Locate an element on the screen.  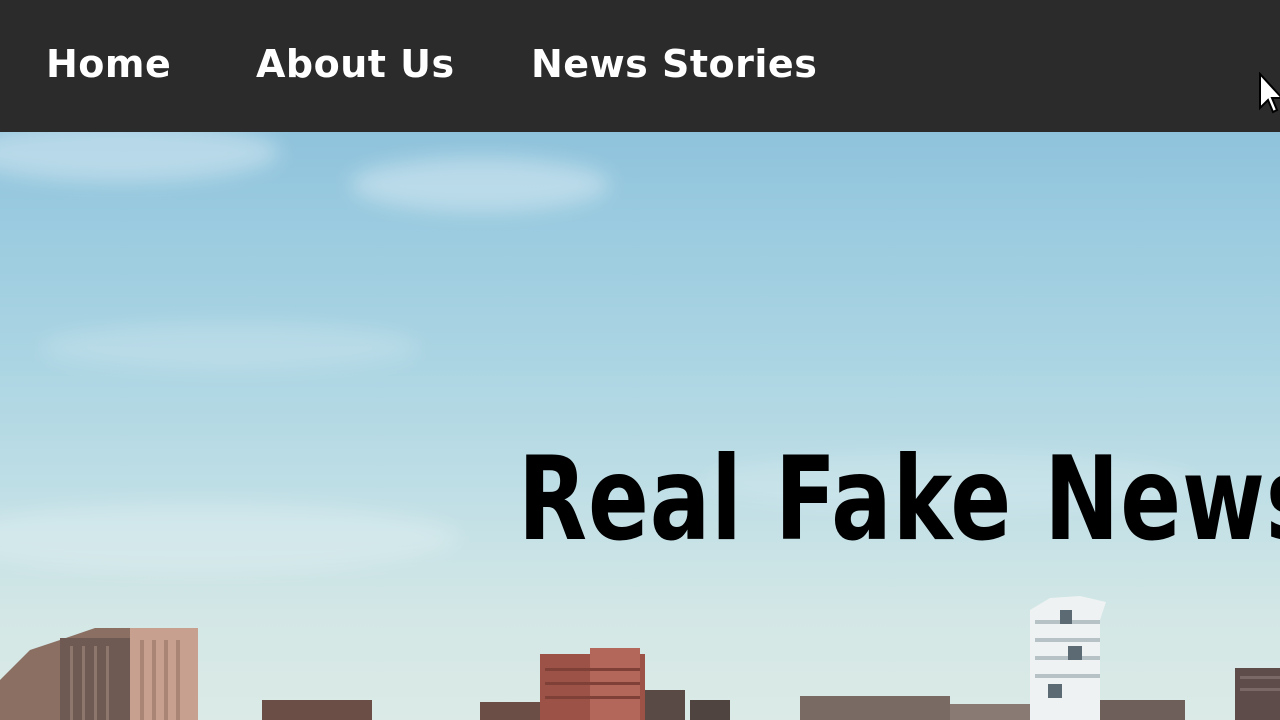
hero-title: Real Fake News is located at coordinates (899, 499).